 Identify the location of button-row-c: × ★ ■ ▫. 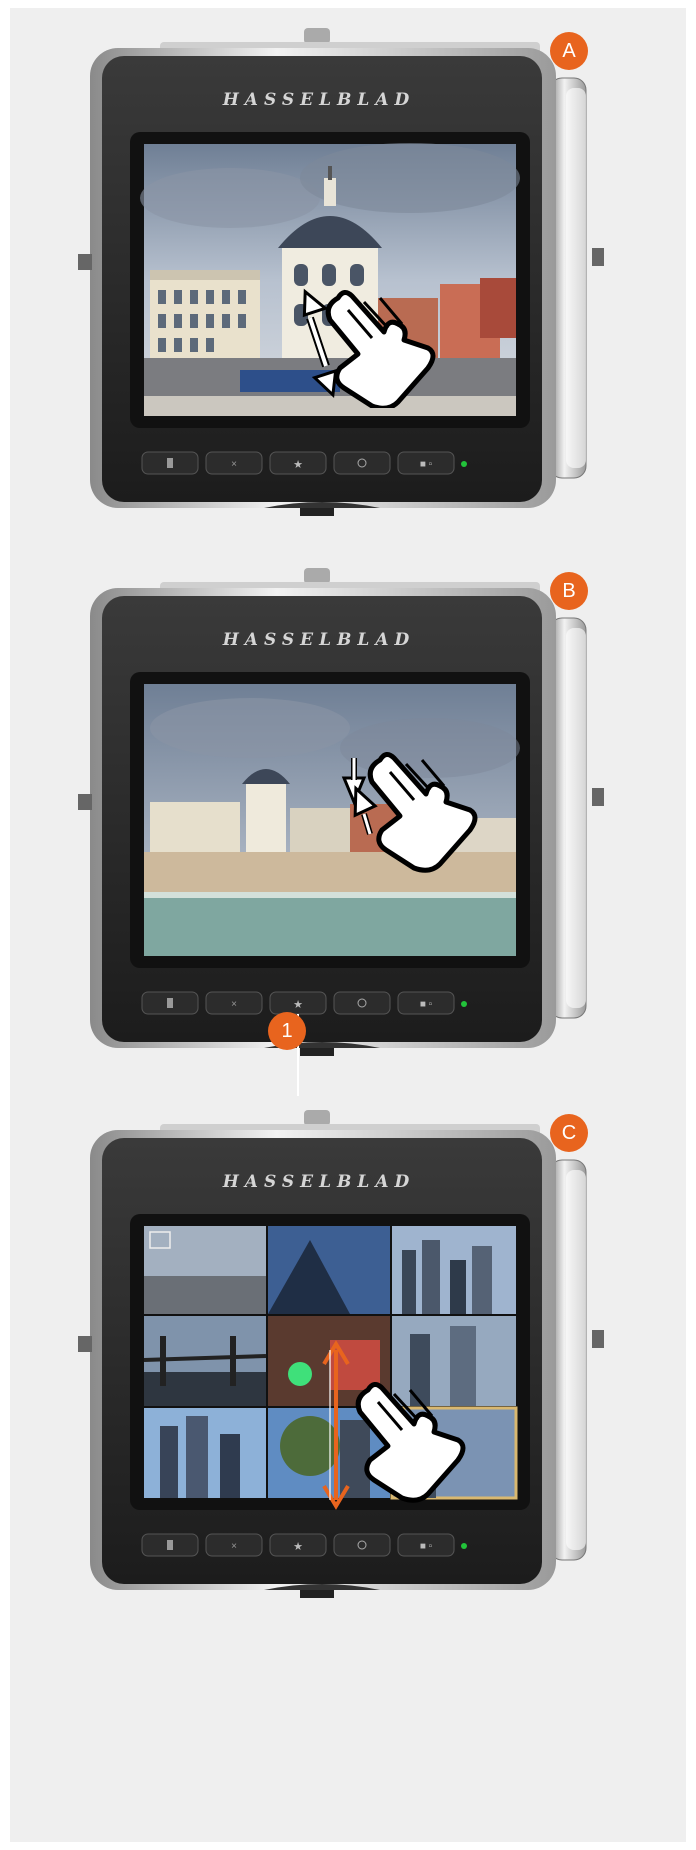
(304, 1545).